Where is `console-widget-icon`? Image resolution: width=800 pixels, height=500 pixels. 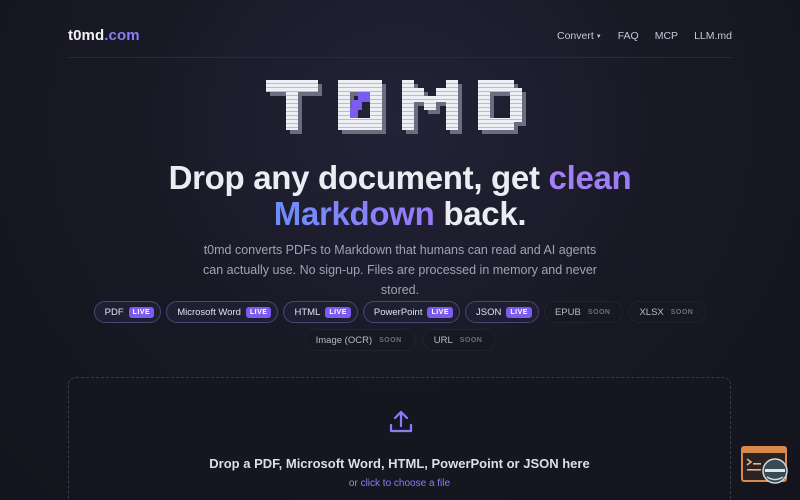 console-widget-icon is located at coordinates (766, 466).